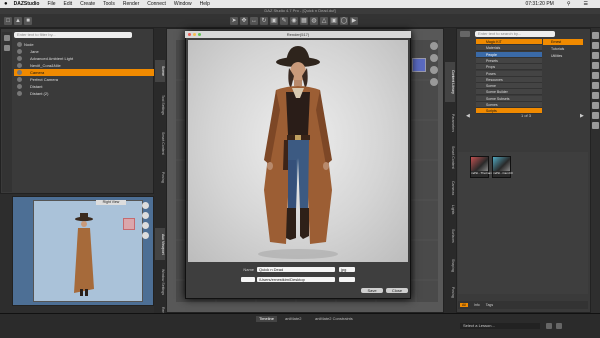  Describe the element at coordinates (434, 58) in the screenshot. I see `main-zoom-icon` at that location.